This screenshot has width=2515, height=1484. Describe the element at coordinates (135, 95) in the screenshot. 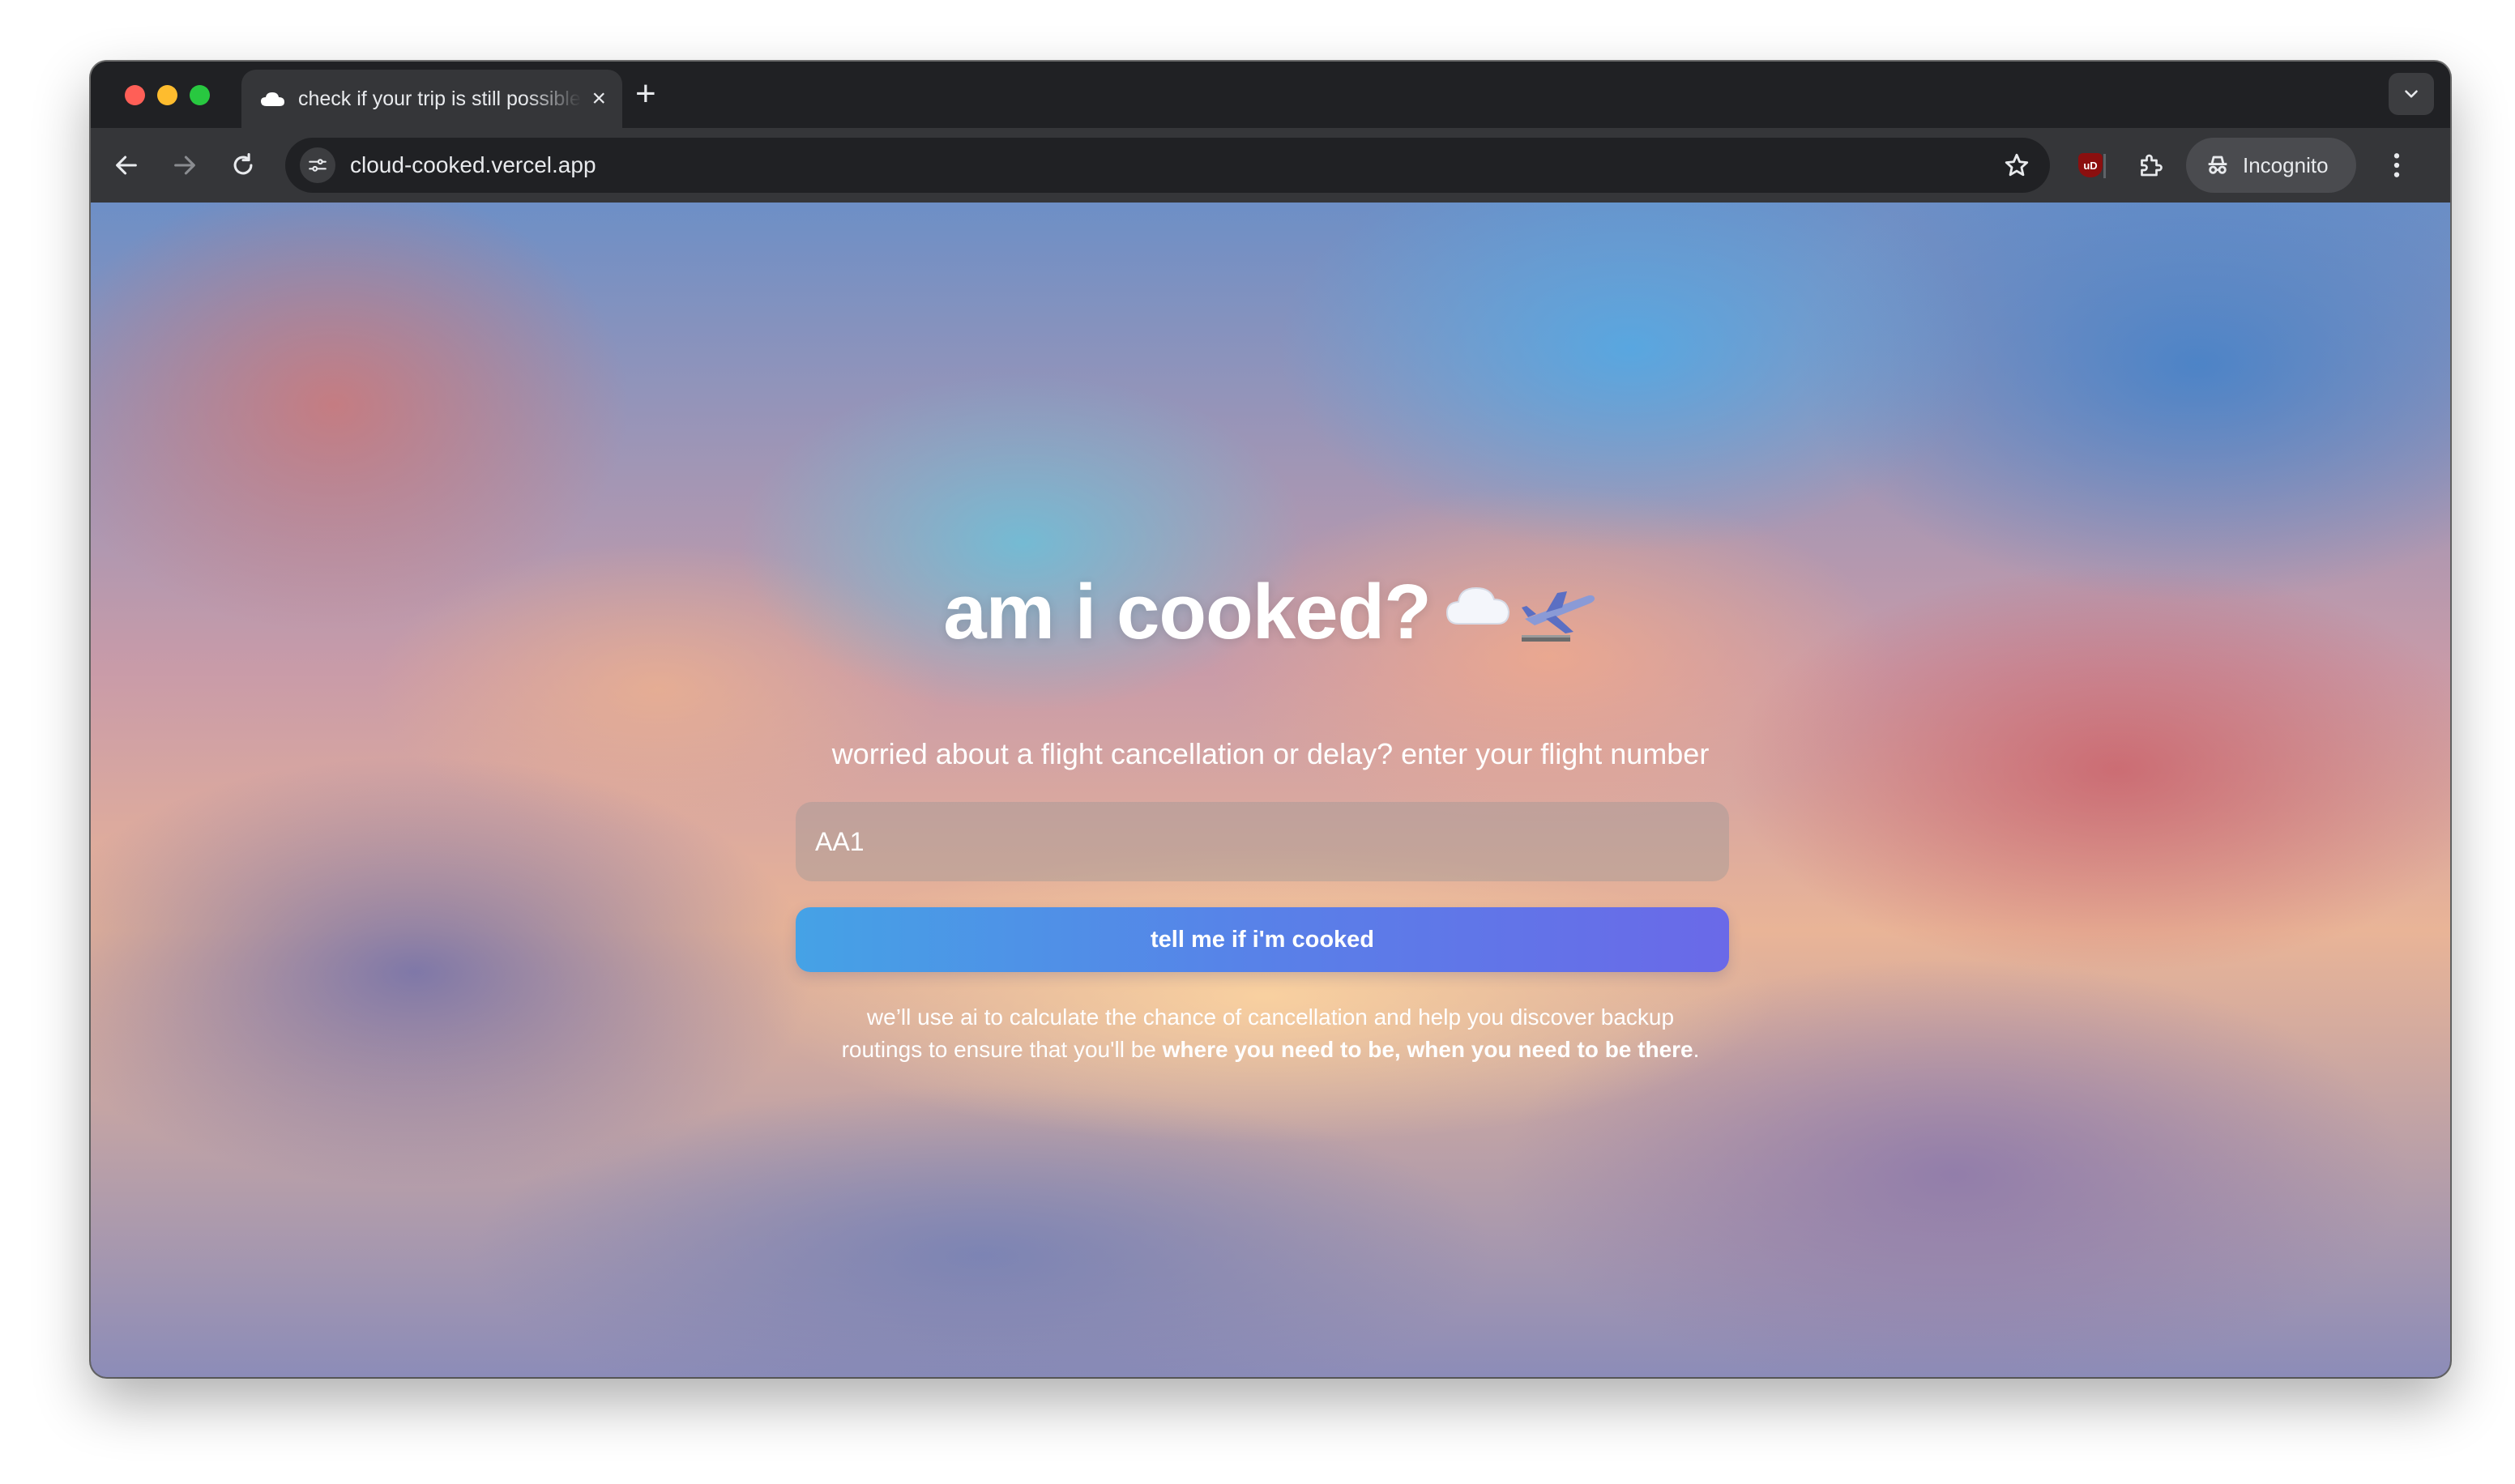

I see `close-window-button` at that location.